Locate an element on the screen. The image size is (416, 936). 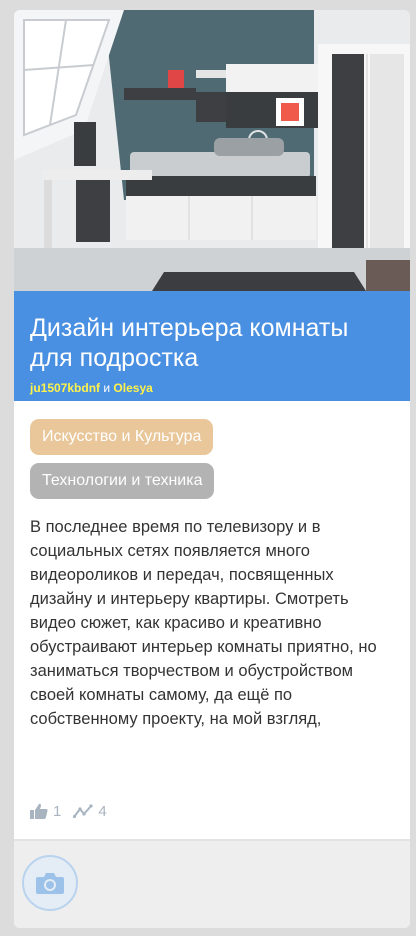
reposts-stat: 4 is located at coordinates (90, 811).